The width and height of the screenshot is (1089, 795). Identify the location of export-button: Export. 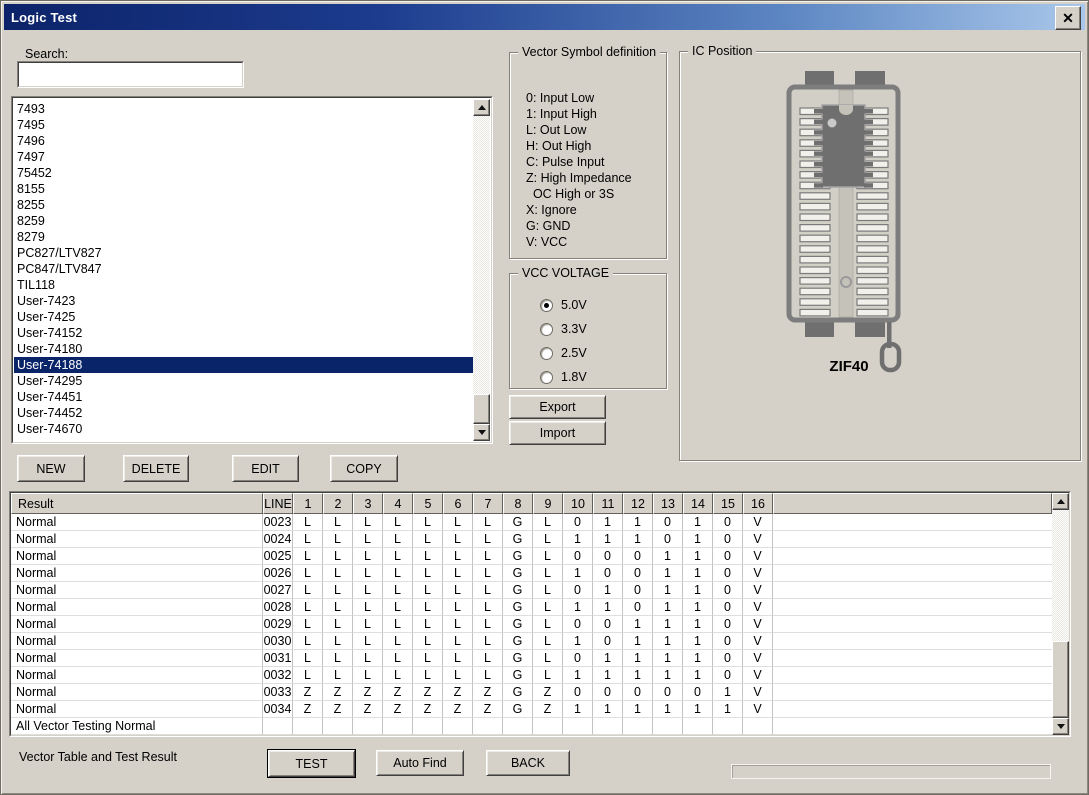
(557, 407).